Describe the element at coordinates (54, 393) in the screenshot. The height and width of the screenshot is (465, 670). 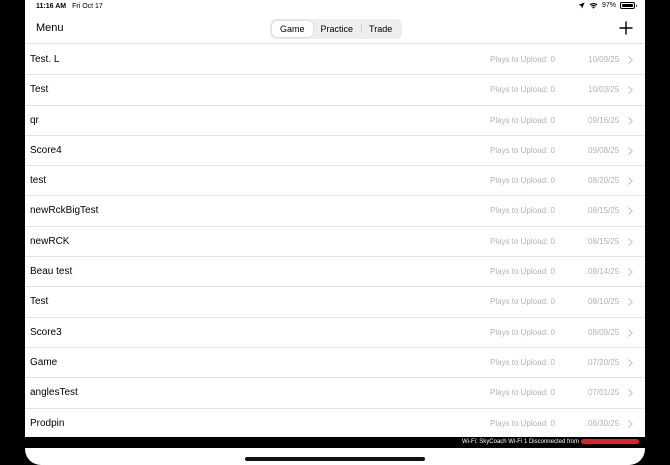
I see `item-name: anglesTest` at that location.